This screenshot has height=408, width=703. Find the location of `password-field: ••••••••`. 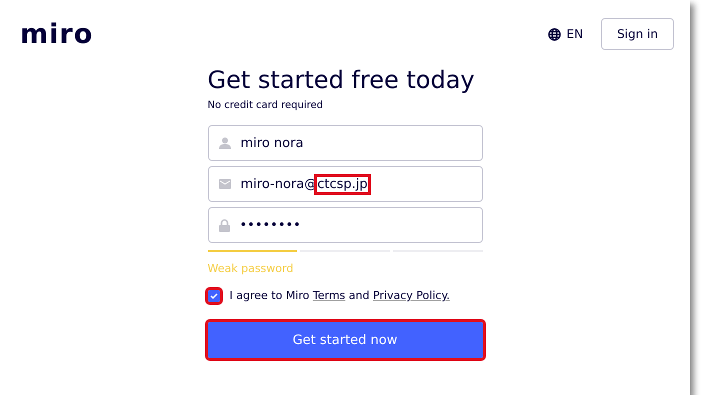

password-field: •••••••• is located at coordinates (345, 225).